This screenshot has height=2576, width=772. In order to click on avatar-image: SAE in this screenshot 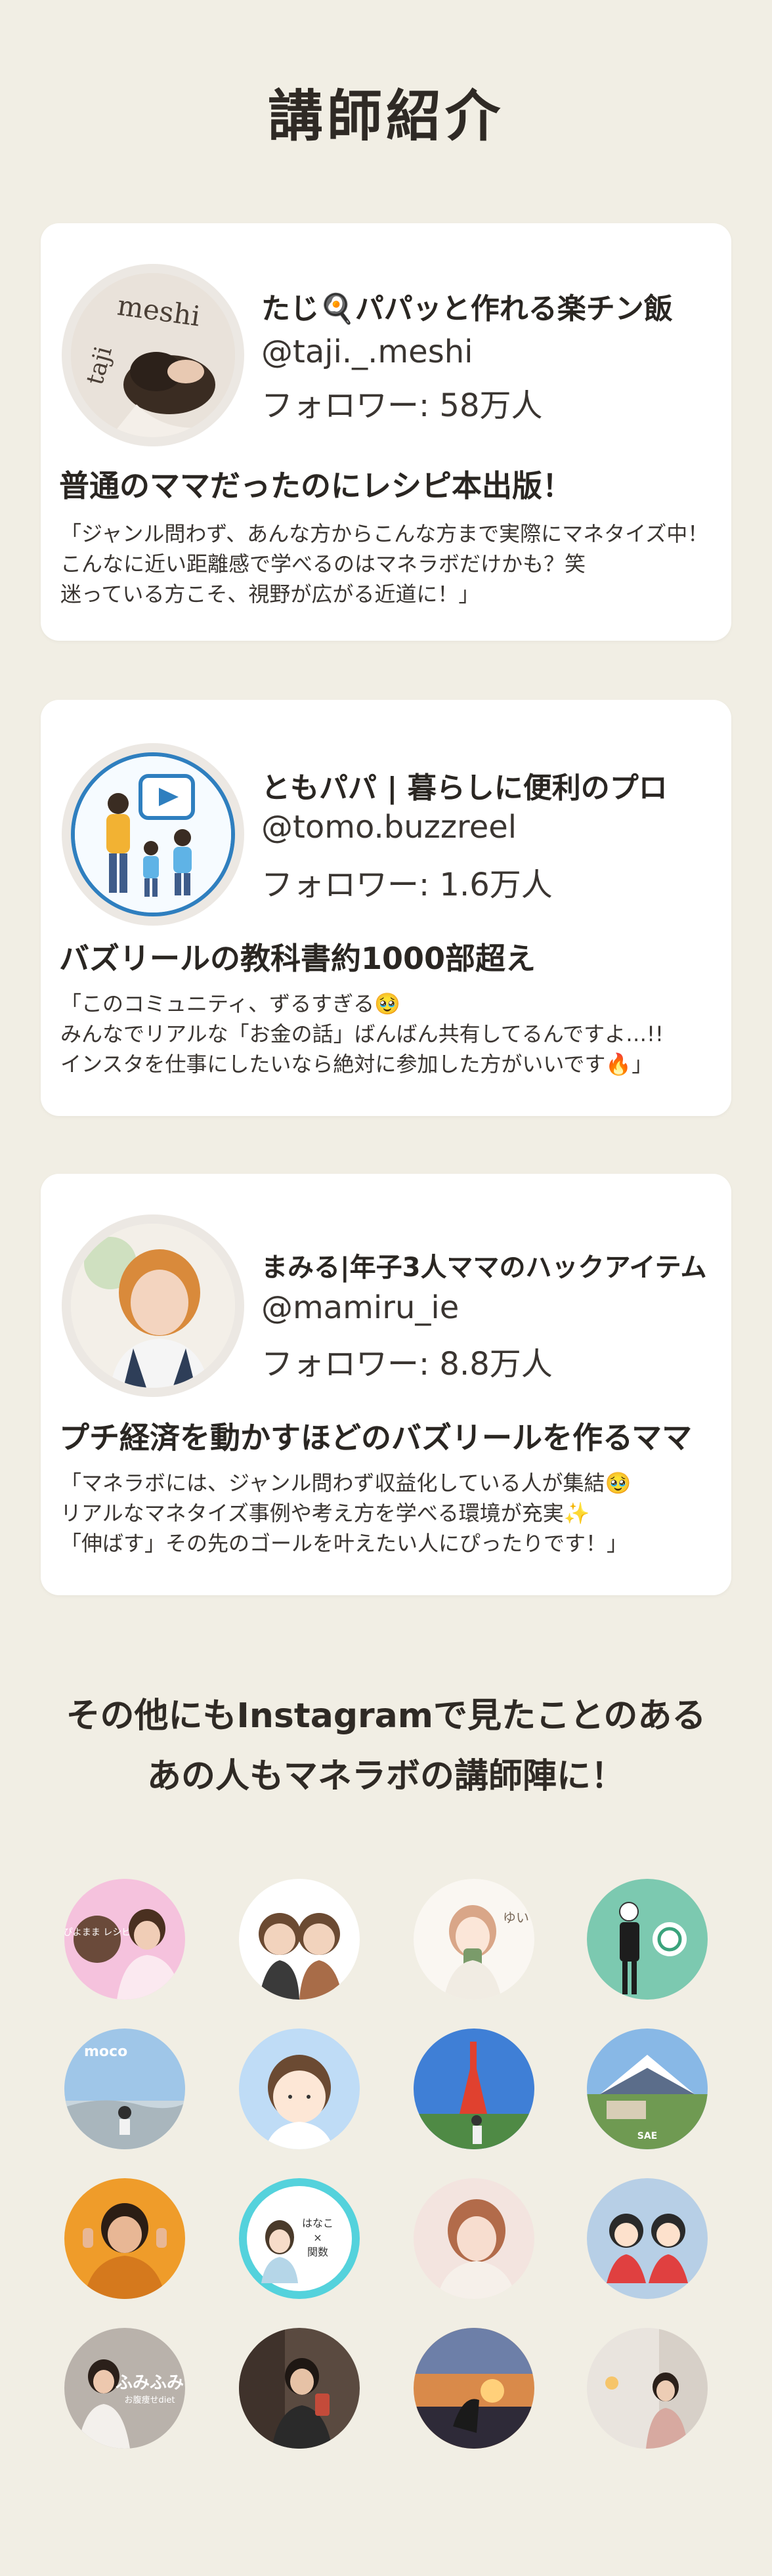, I will do `click(647, 2089)`.